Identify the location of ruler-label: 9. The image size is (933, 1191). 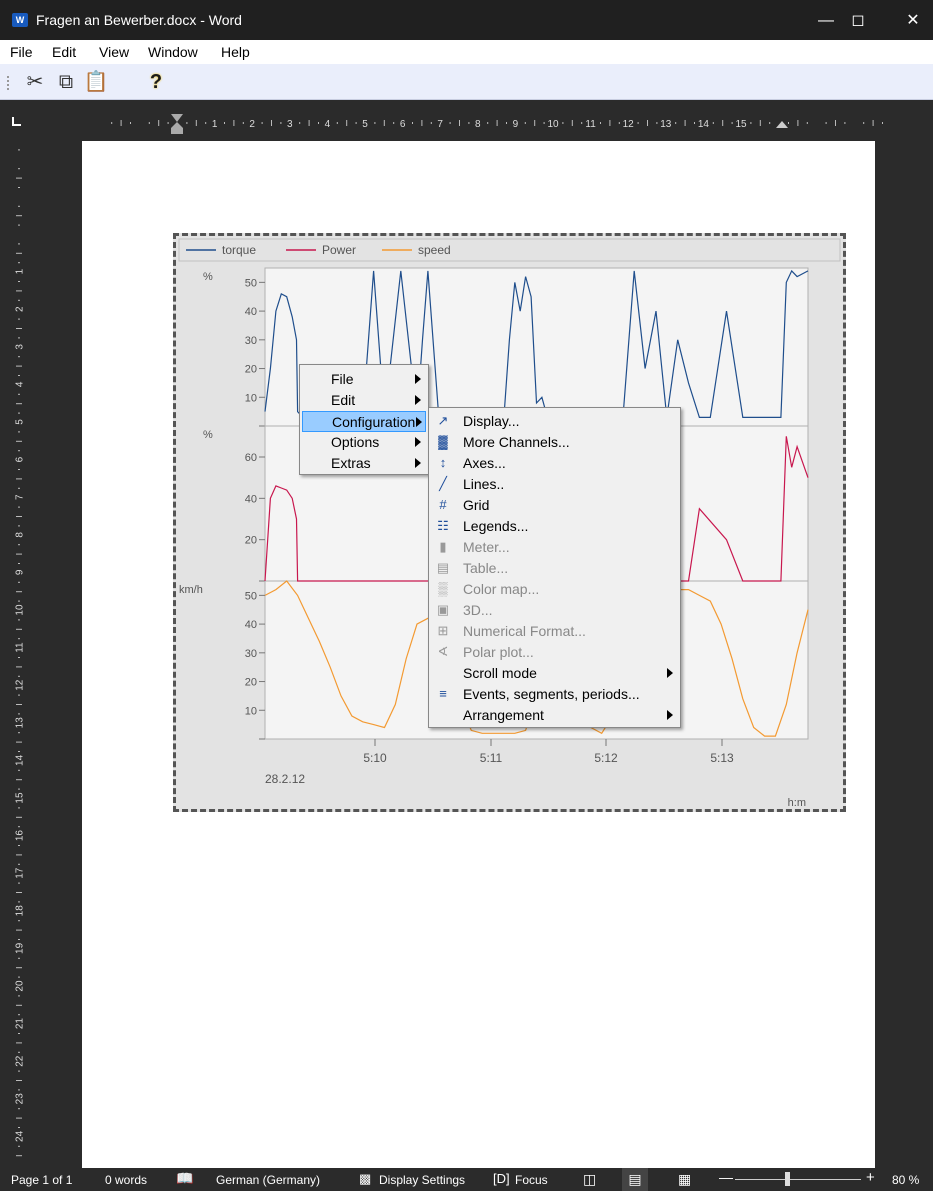
(516, 124).